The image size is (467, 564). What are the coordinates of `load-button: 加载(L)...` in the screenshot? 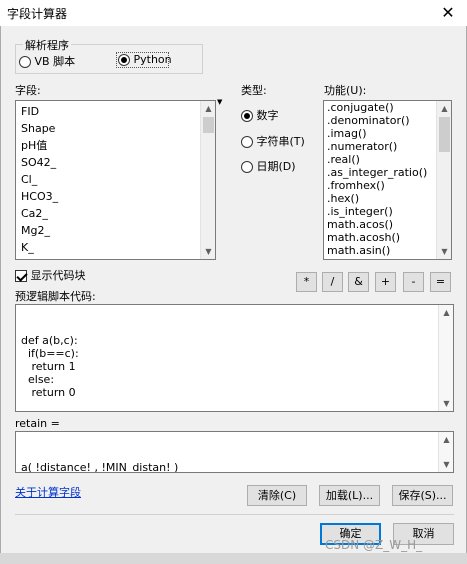 It's located at (349, 495).